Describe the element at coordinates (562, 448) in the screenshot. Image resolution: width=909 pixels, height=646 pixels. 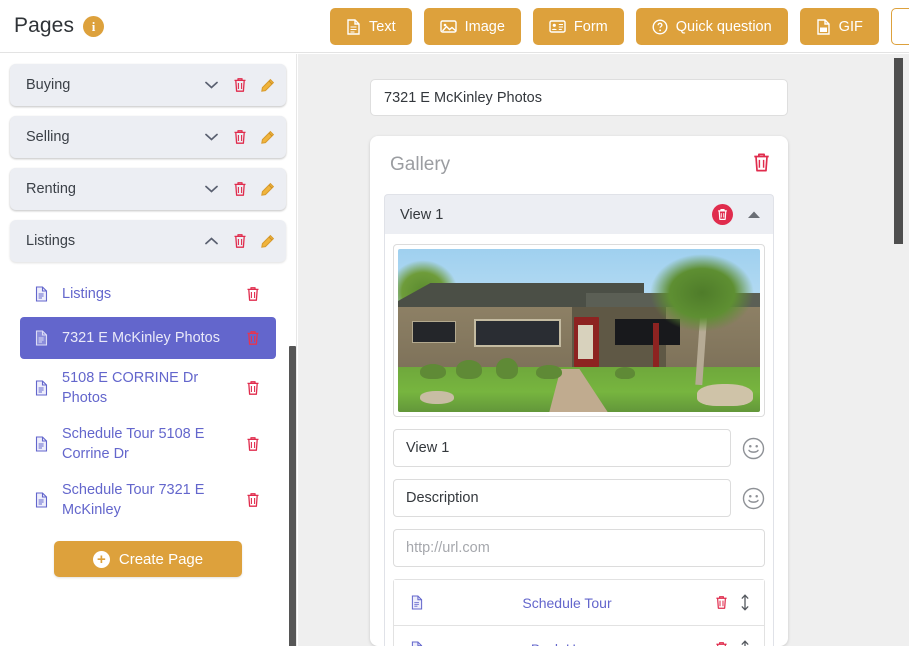
I see `view-caption-input: View 1` at that location.